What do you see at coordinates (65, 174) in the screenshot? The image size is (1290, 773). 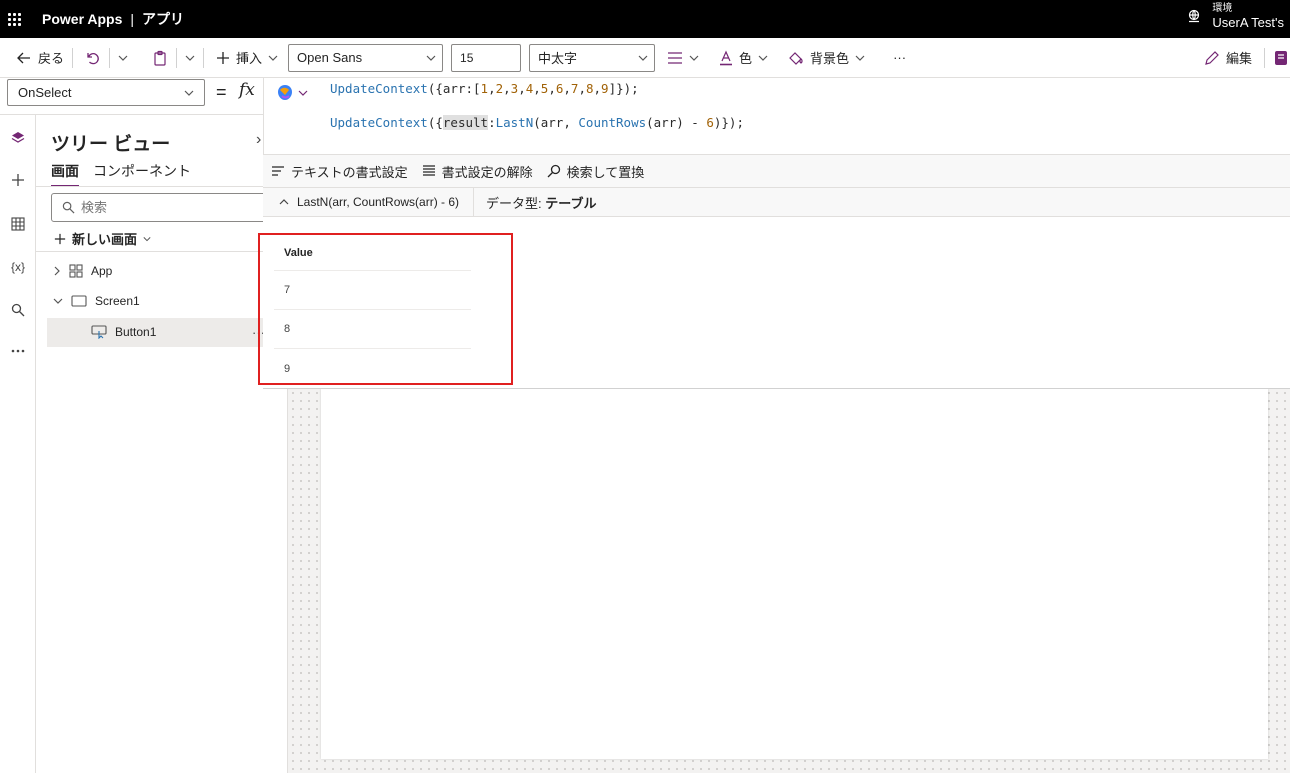 I see `tab-screens: 画面` at bounding box center [65, 174].